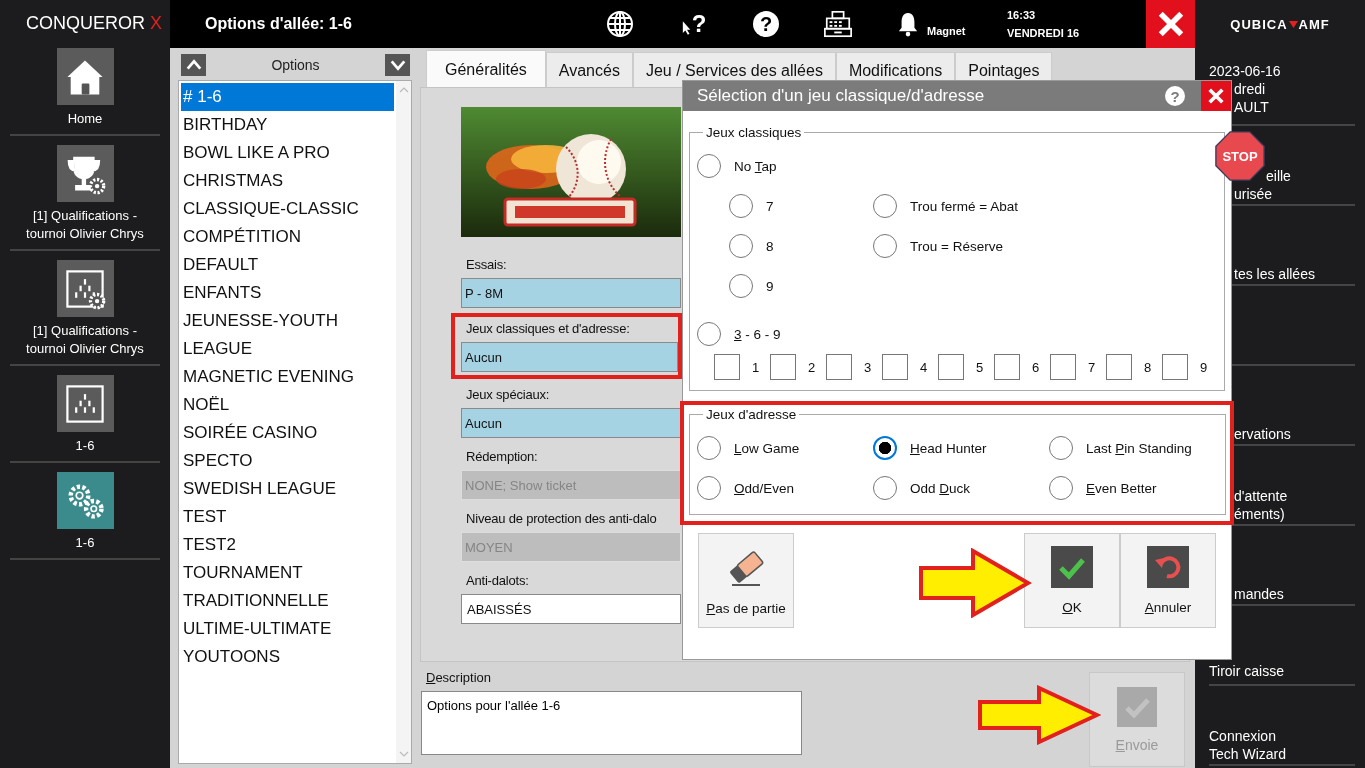 This screenshot has width=1365, height=768. I want to click on cancel-button: Annuler, so click(1168, 580).